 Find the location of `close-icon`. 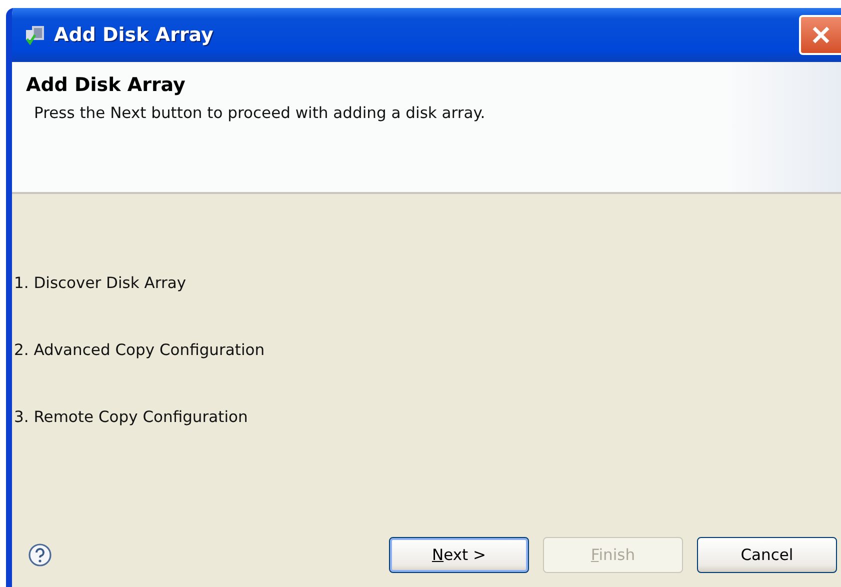

close-icon is located at coordinates (821, 35).